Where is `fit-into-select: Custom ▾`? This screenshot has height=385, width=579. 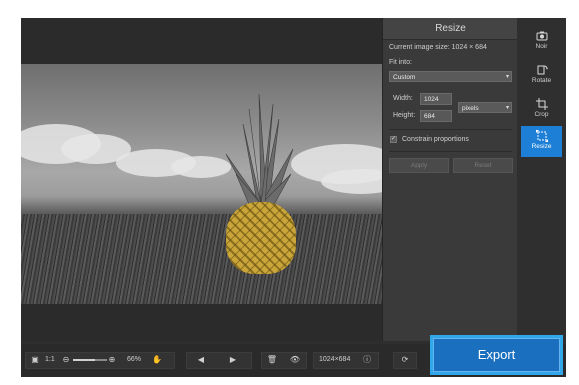 fit-into-select: Custom ▾ is located at coordinates (450, 76).